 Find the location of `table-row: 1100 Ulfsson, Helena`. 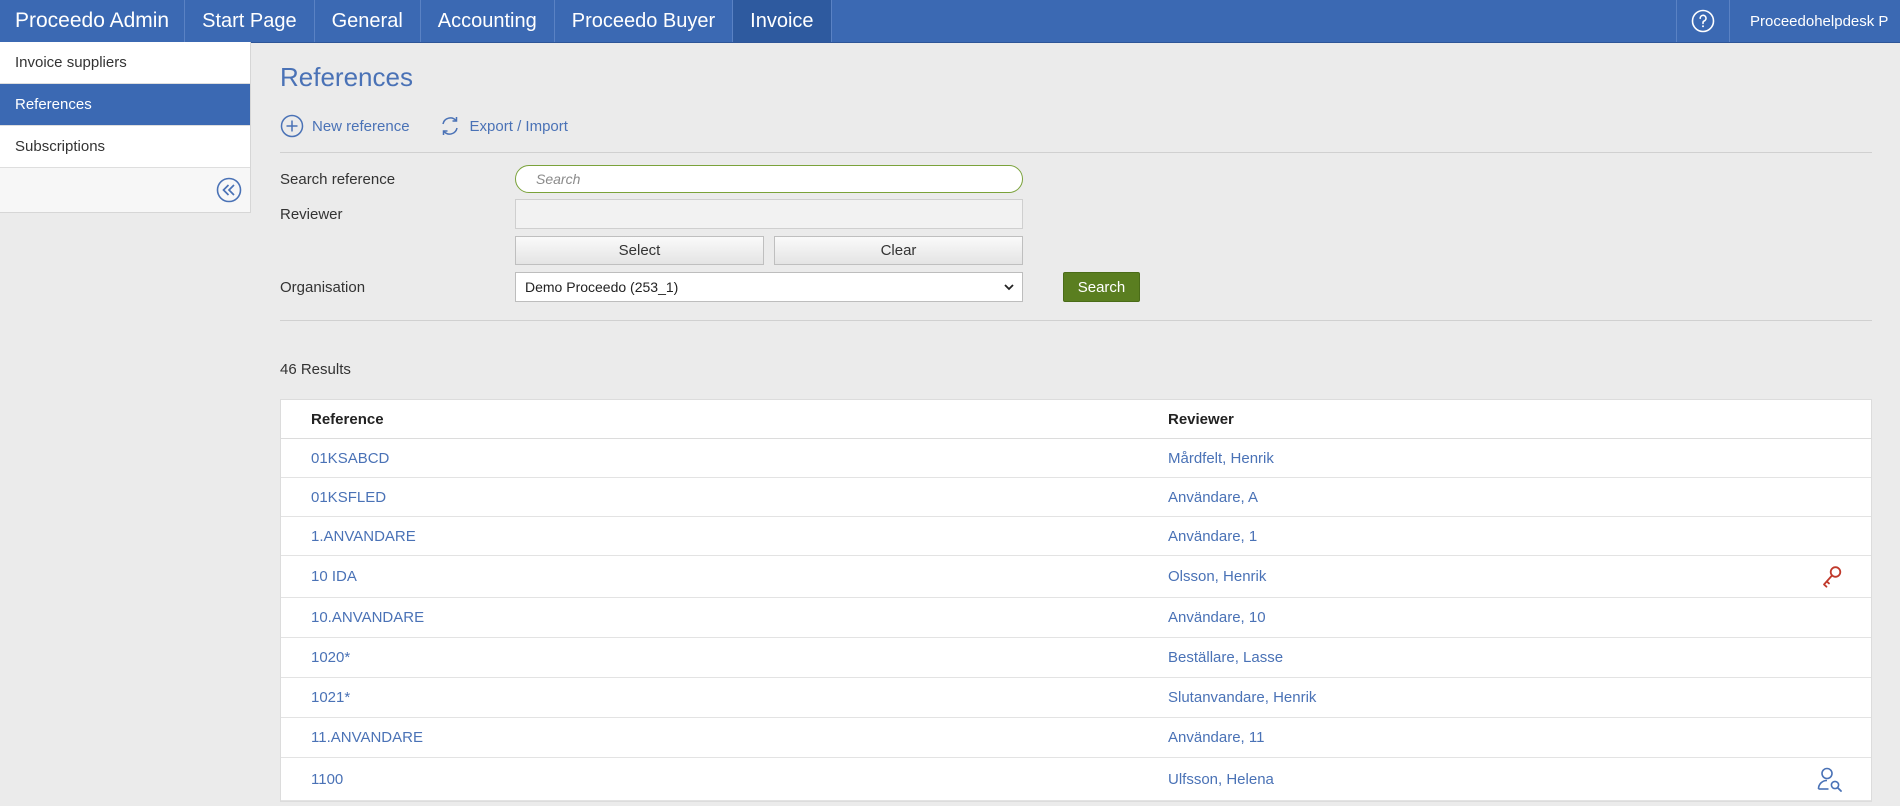

table-row: 1100 Ulfsson, Helena is located at coordinates (1076, 779).